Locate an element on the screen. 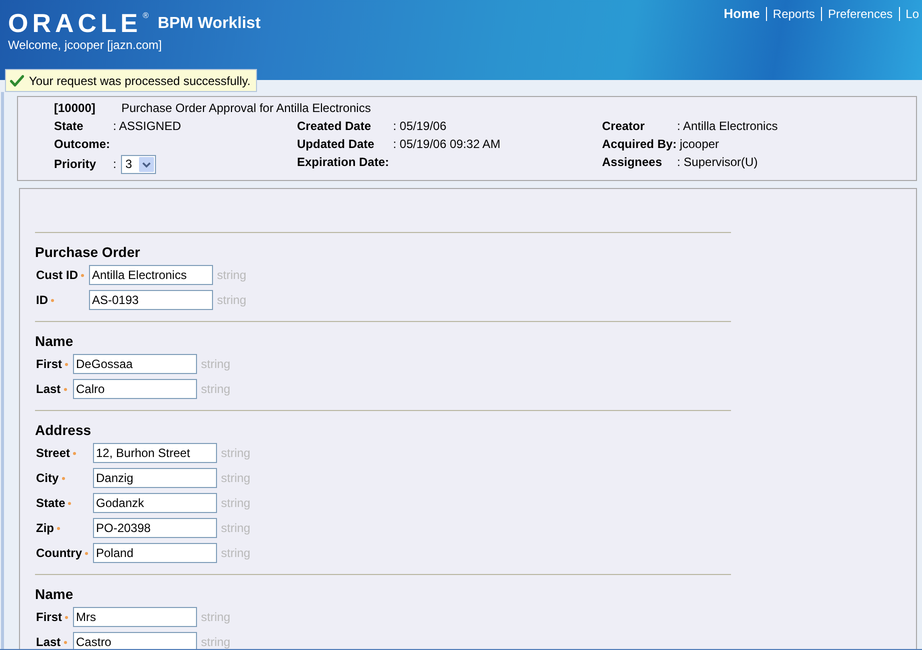  input-field: Godanzk is located at coordinates (155, 503).